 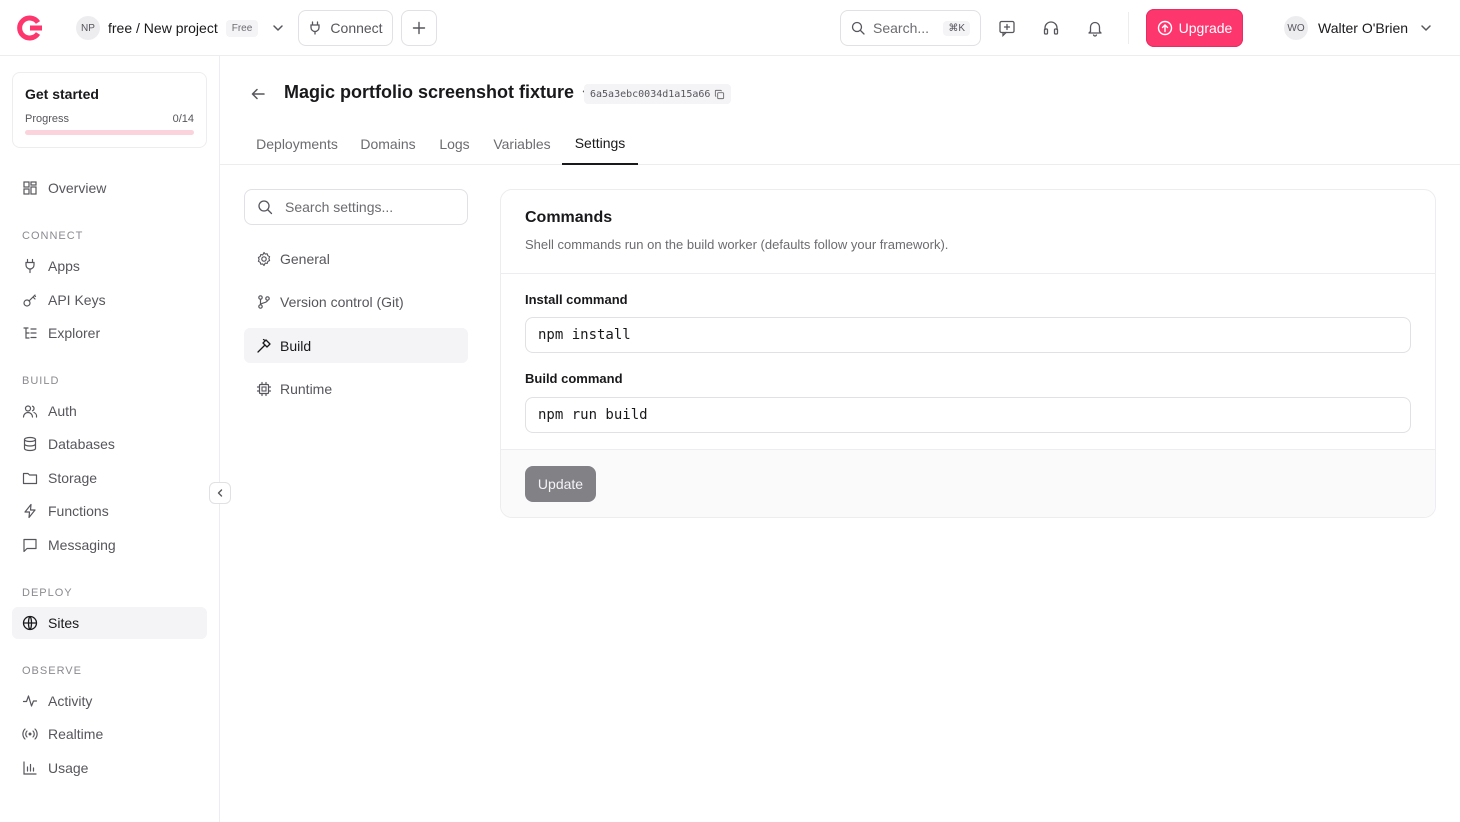 I want to click on section-connect: CONNECT, so click(x=53, y=236).